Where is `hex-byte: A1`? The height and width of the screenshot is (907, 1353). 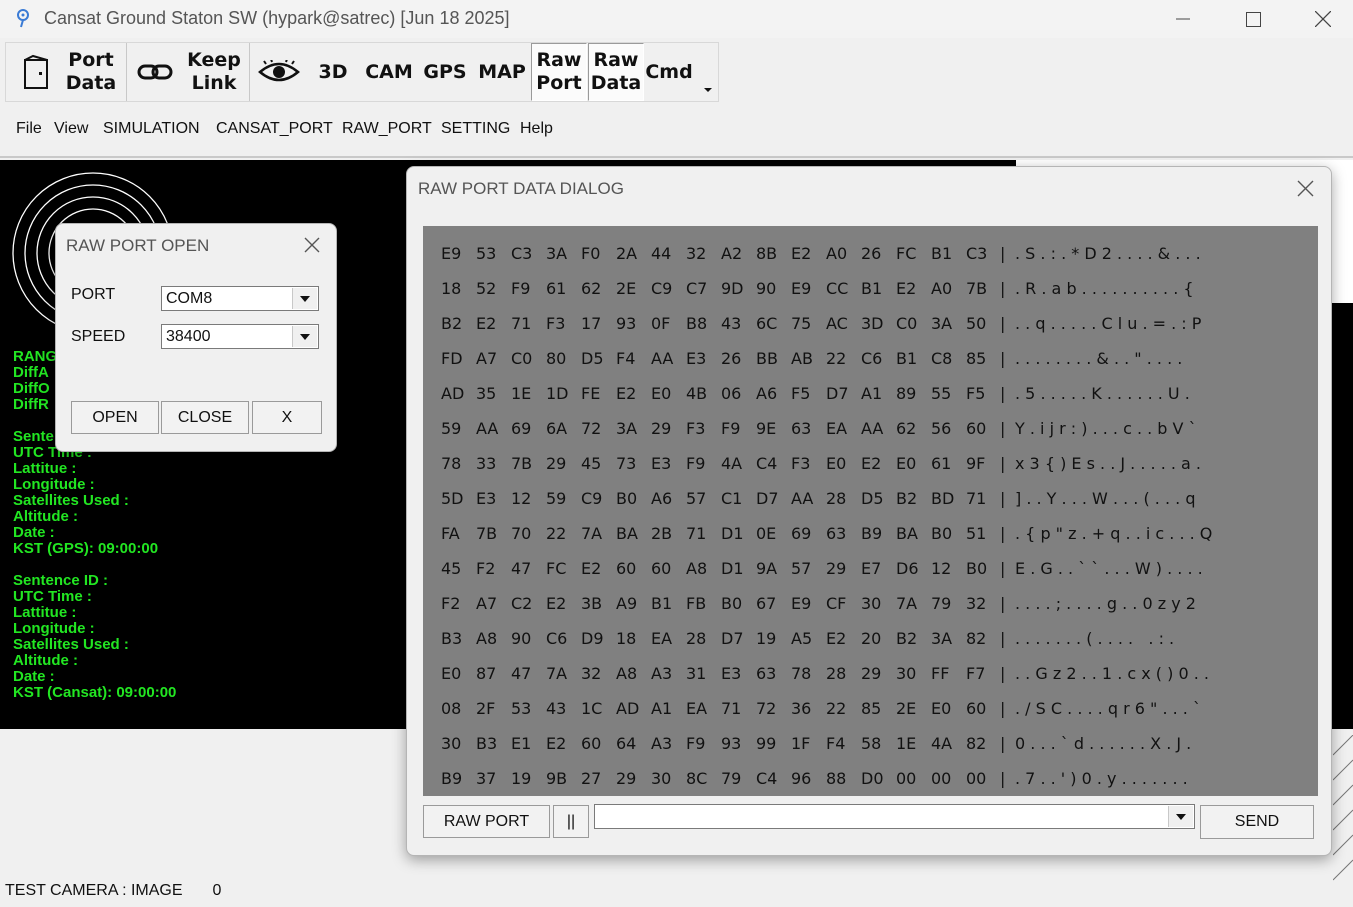 hex-byte: A1 is located at coordinates (662, 708).